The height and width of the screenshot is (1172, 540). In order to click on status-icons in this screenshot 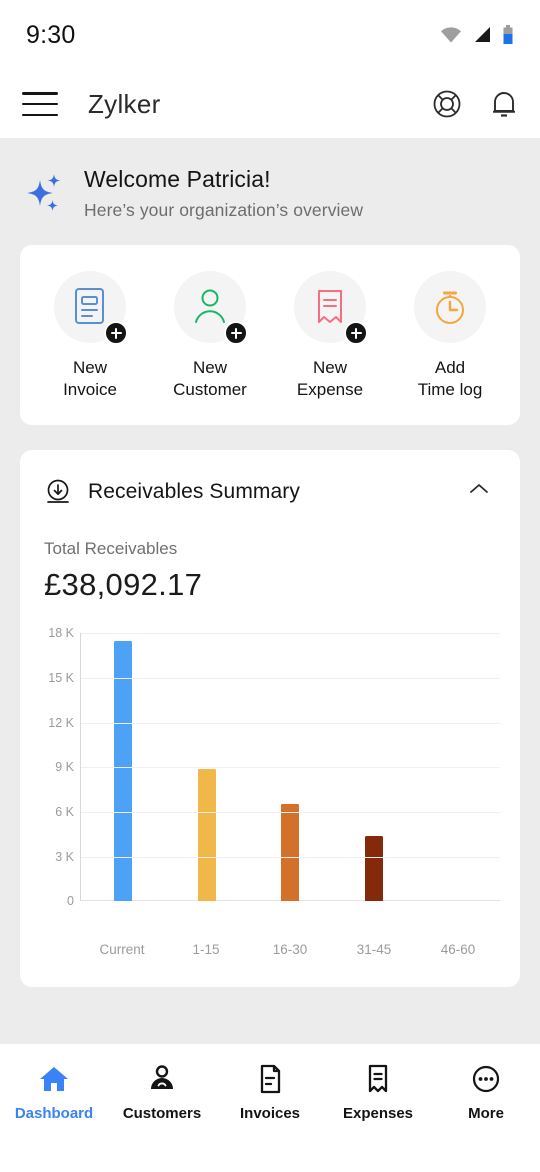, I will do `click(477, 35)`.